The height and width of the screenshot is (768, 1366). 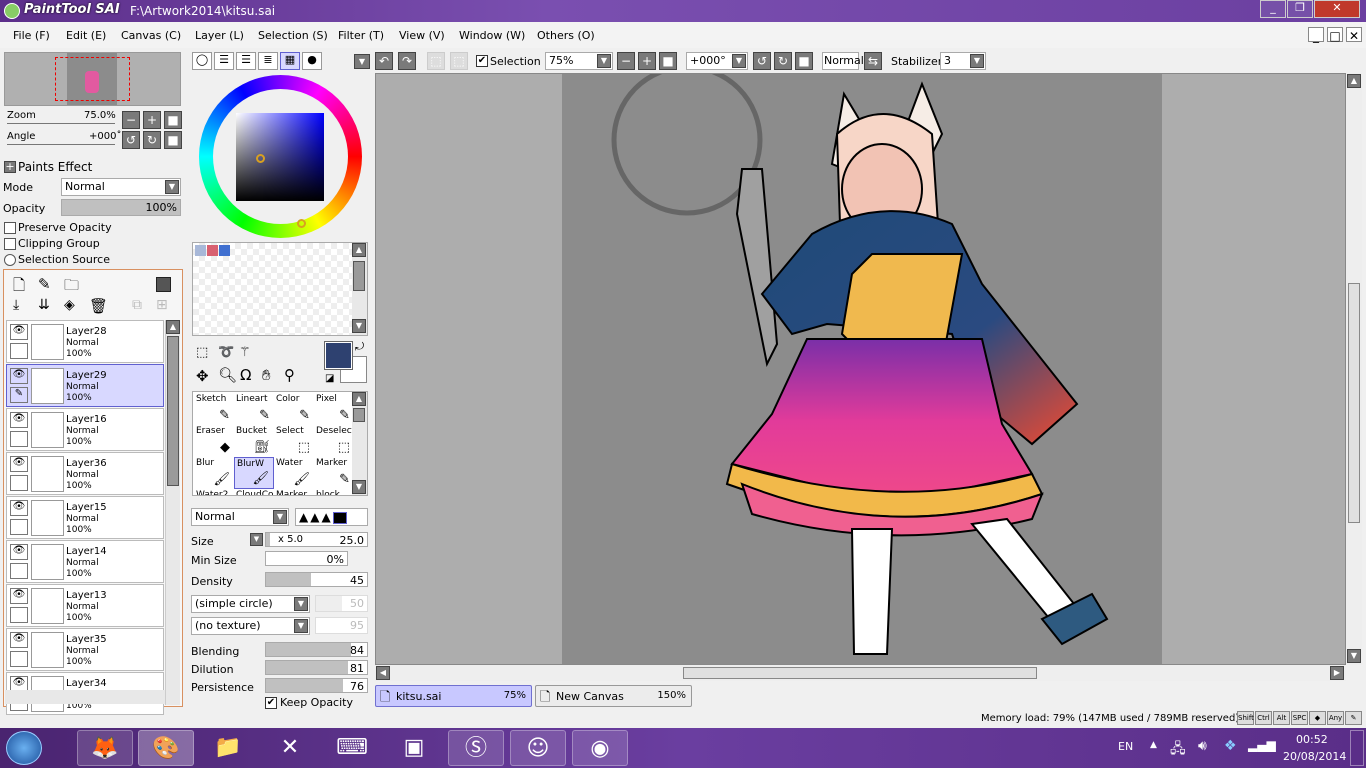 What do you see at coordinates (61, 123) in the screenshot?
I see `zoom-slider` at bounding box center [61, 123].